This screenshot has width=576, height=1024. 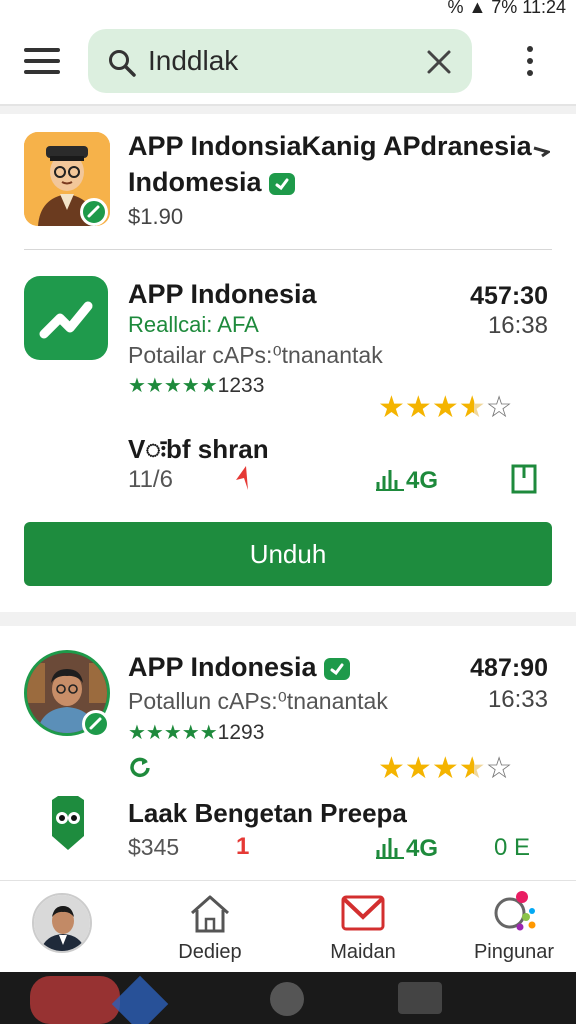 What do you see at coordinates (122, 63) in the screenshot?
I see `search-icon` at bounding box center [122, 63].